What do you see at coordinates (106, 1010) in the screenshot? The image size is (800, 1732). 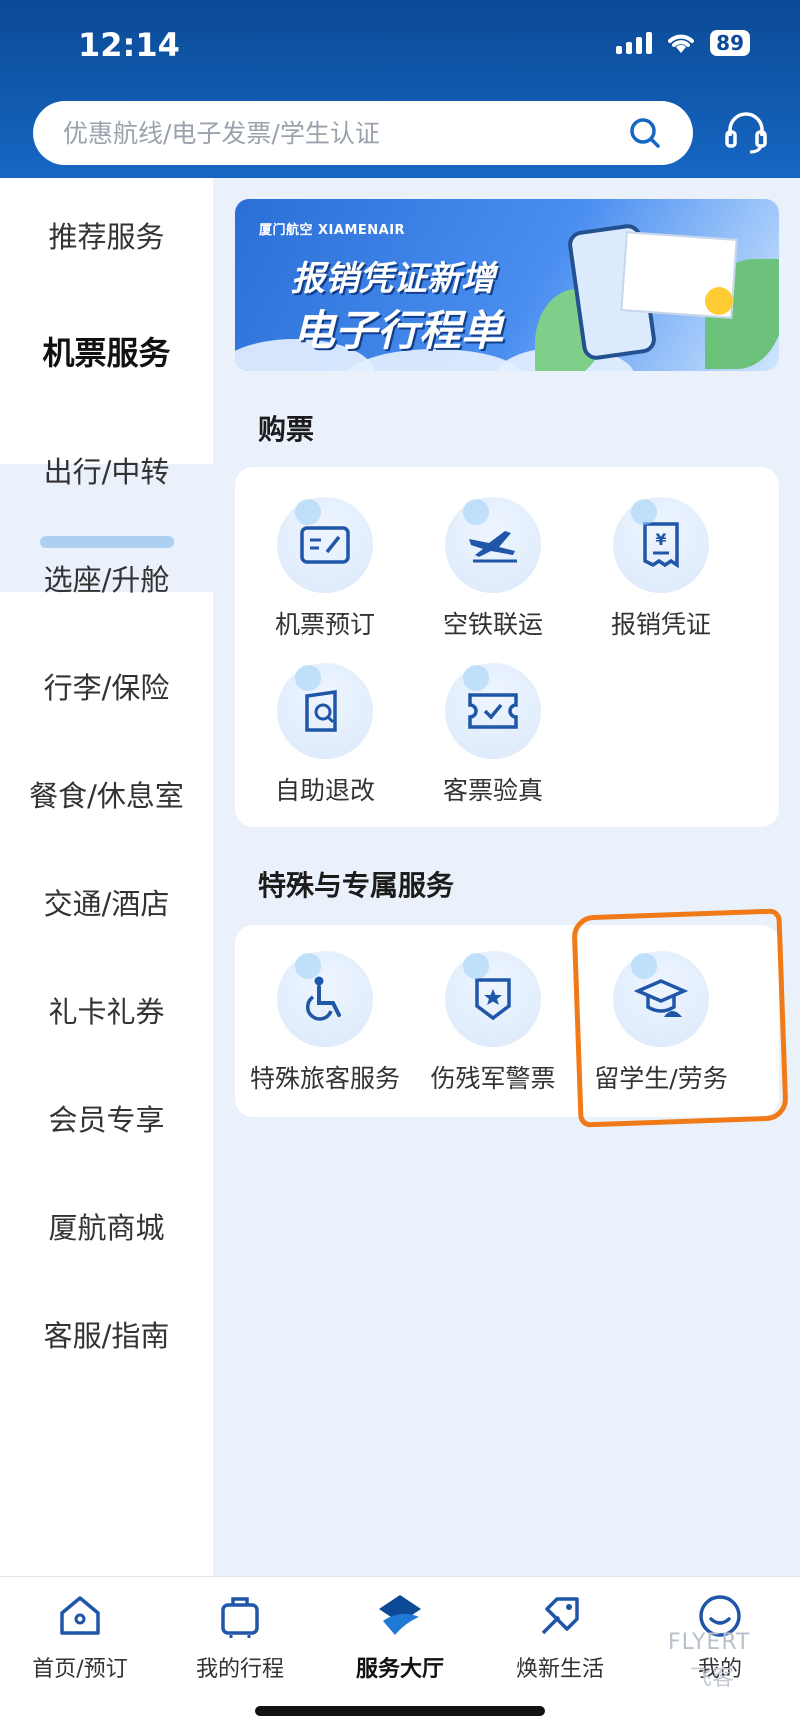 I see `sidebar-item-gift-cards: 礼卡礼券` at bounding box center [106, 1010].